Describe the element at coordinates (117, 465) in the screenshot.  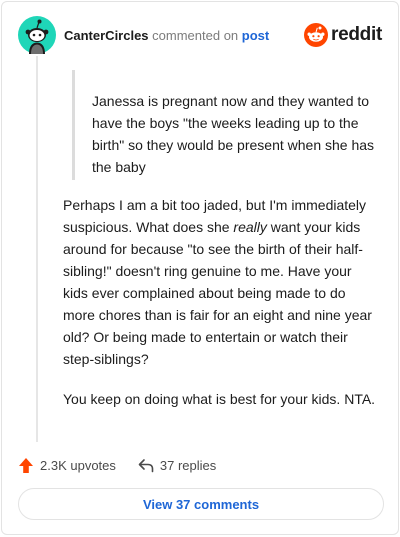
I see `comment-actions: 2.3K upvotes 37 replies` at that location.